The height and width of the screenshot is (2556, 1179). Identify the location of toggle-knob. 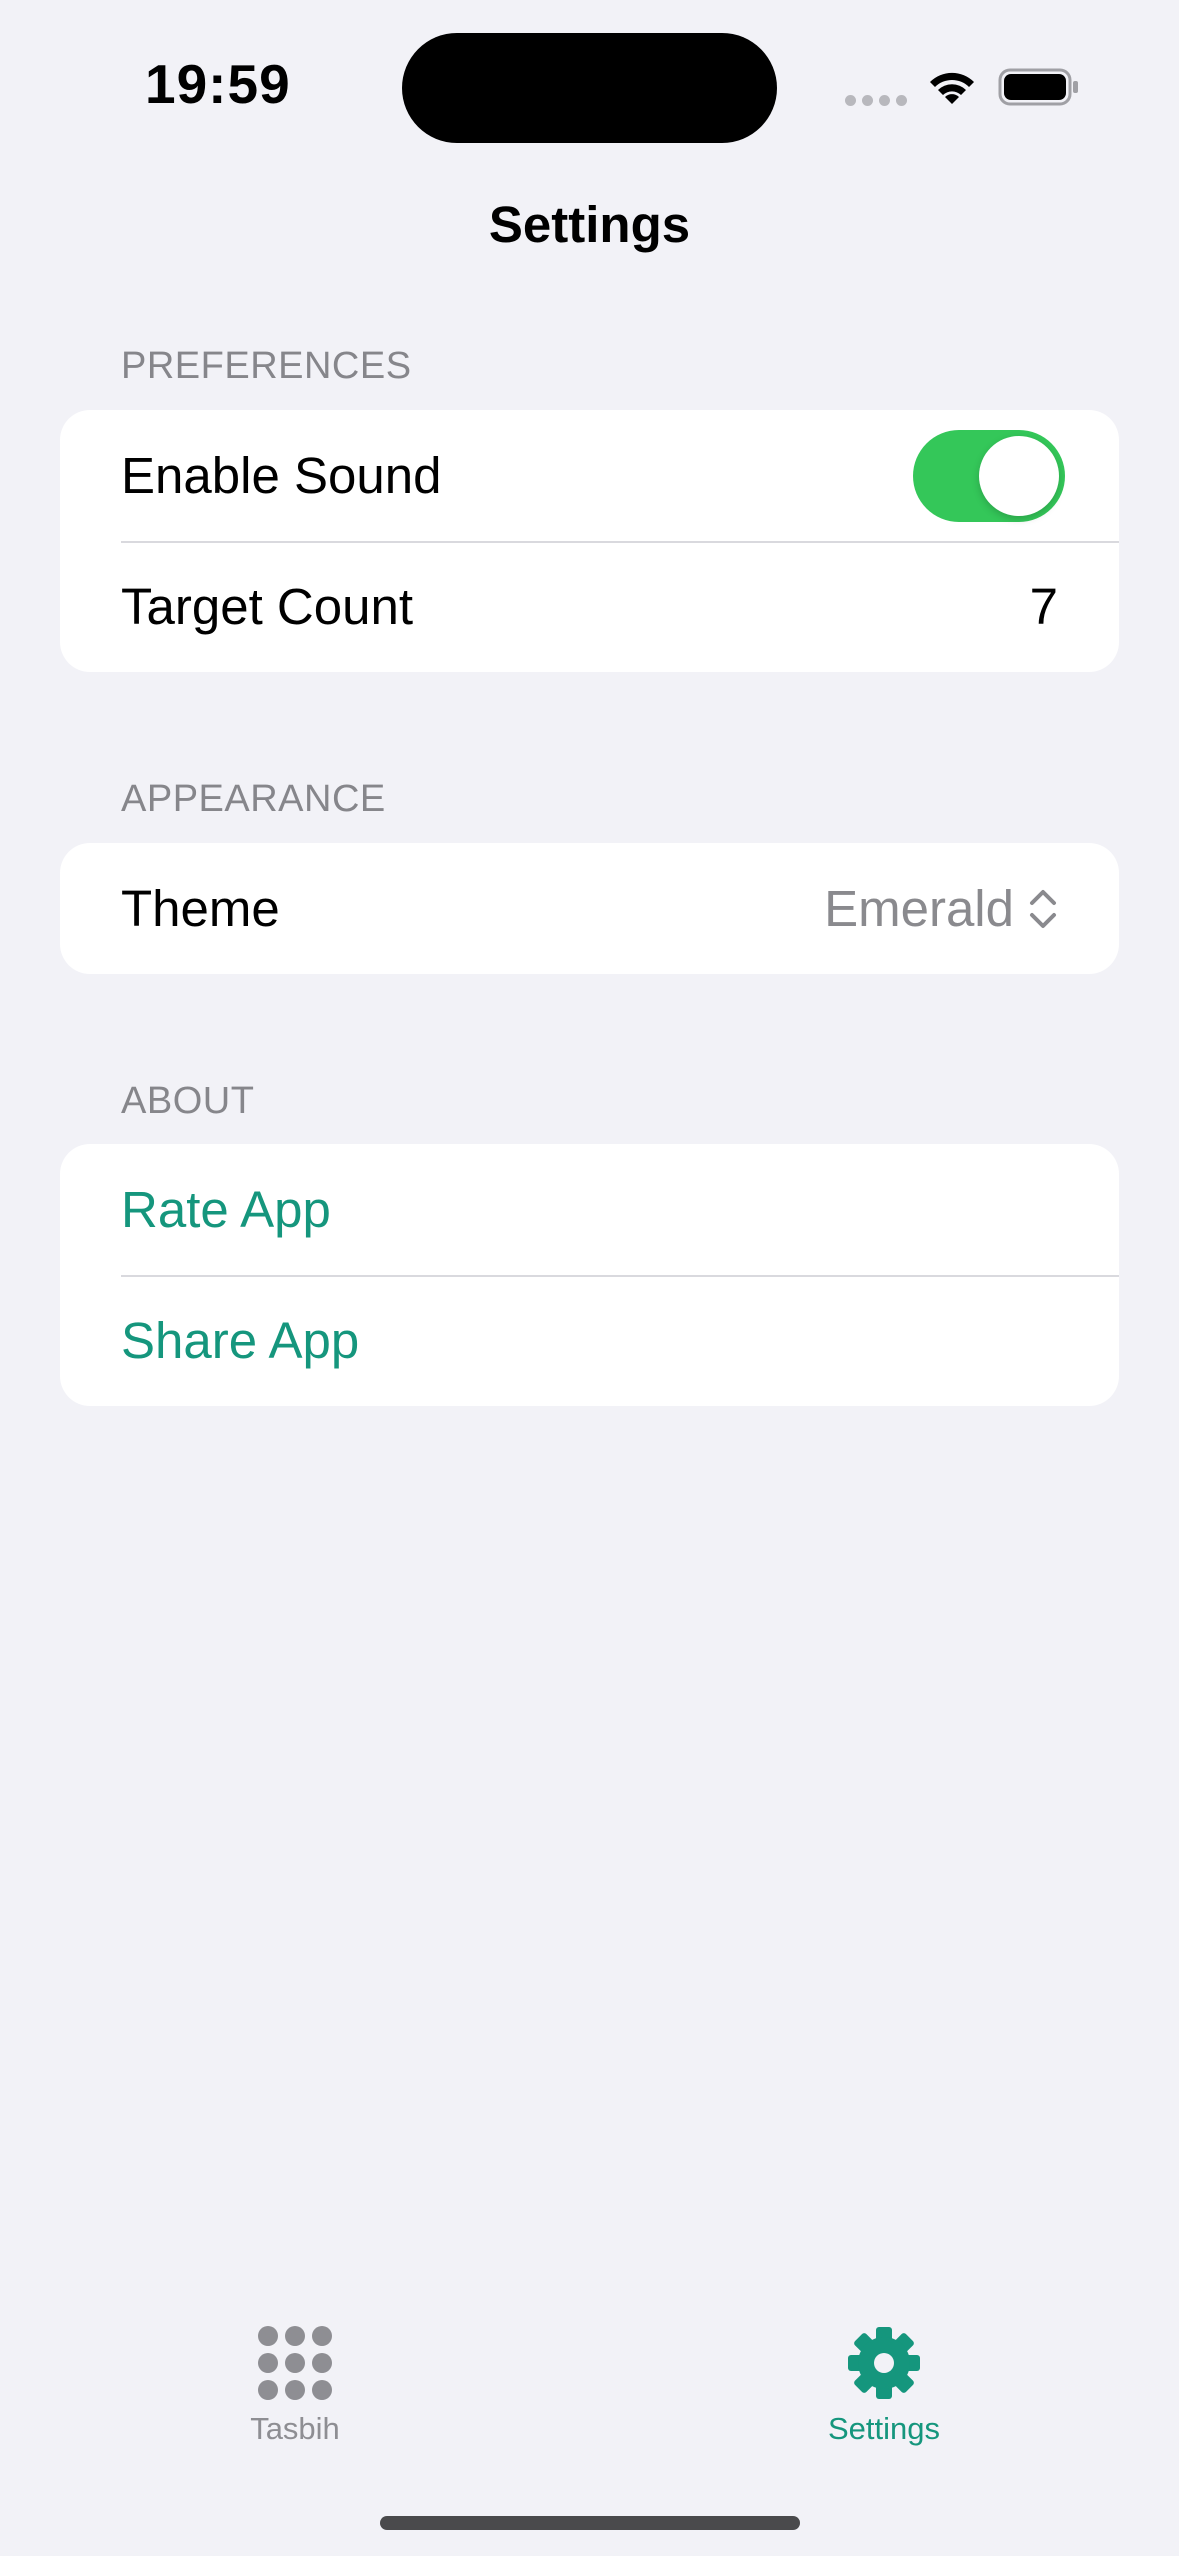
(1019, 475).